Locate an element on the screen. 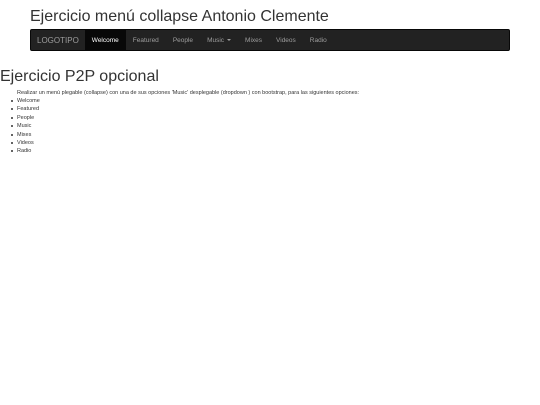 The image size is (540, 405). section-title: Ejercicio P2P opcional is located at coordinates (79, 76).